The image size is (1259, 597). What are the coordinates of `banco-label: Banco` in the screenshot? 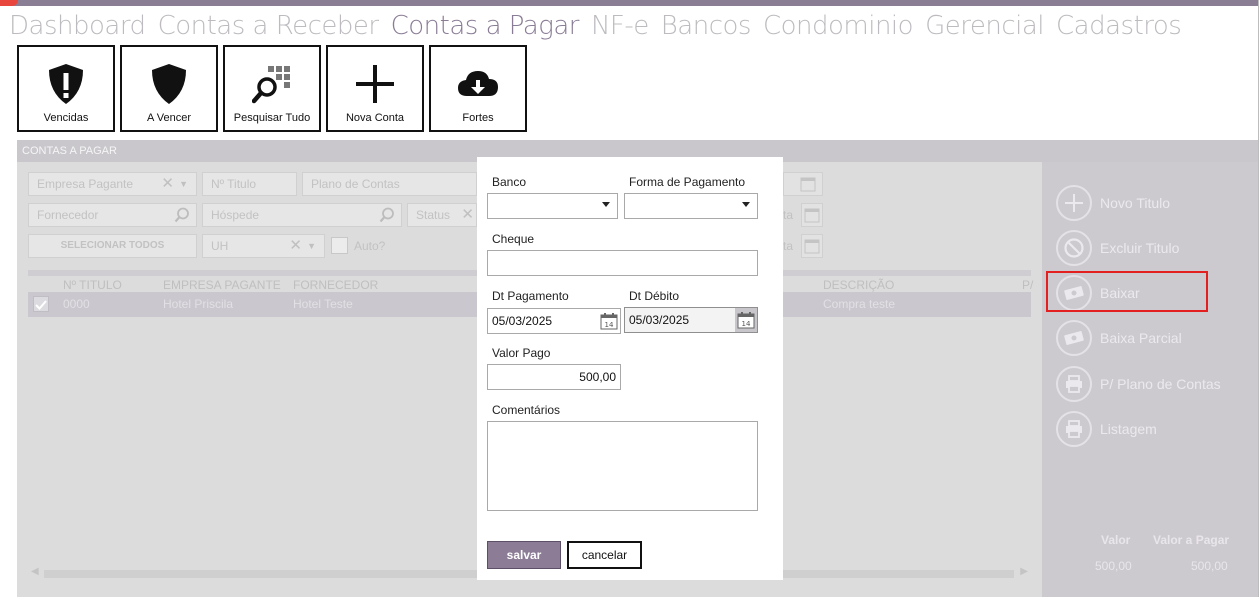 It's located at (509, 182).